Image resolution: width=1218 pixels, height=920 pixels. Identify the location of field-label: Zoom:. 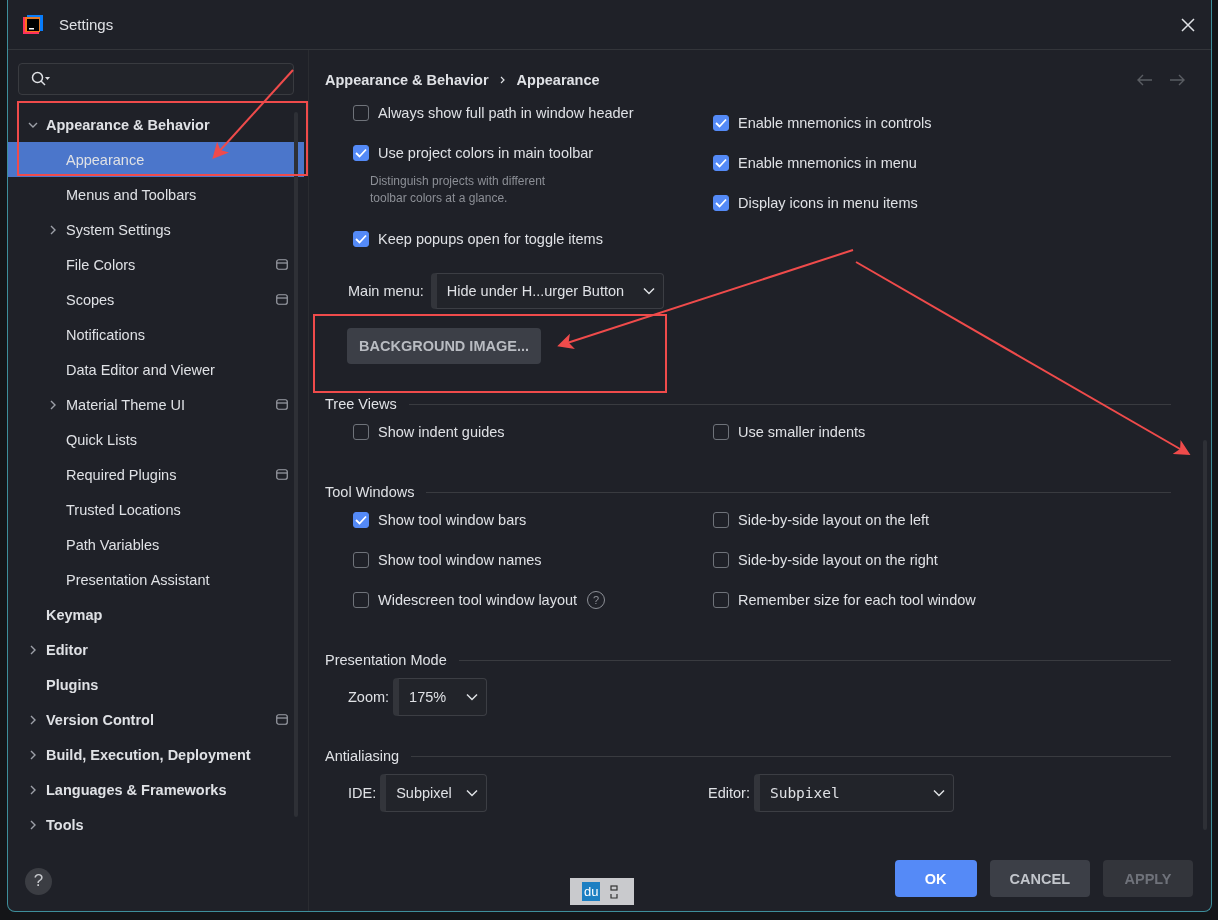
(369, 697).